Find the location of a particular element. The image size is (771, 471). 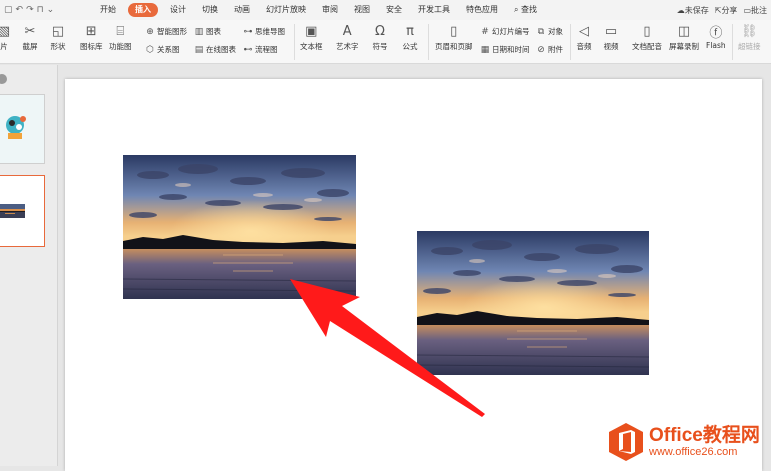

screen-record-button: ◫ 屏幕录制 is located at coordinates (684, 38).